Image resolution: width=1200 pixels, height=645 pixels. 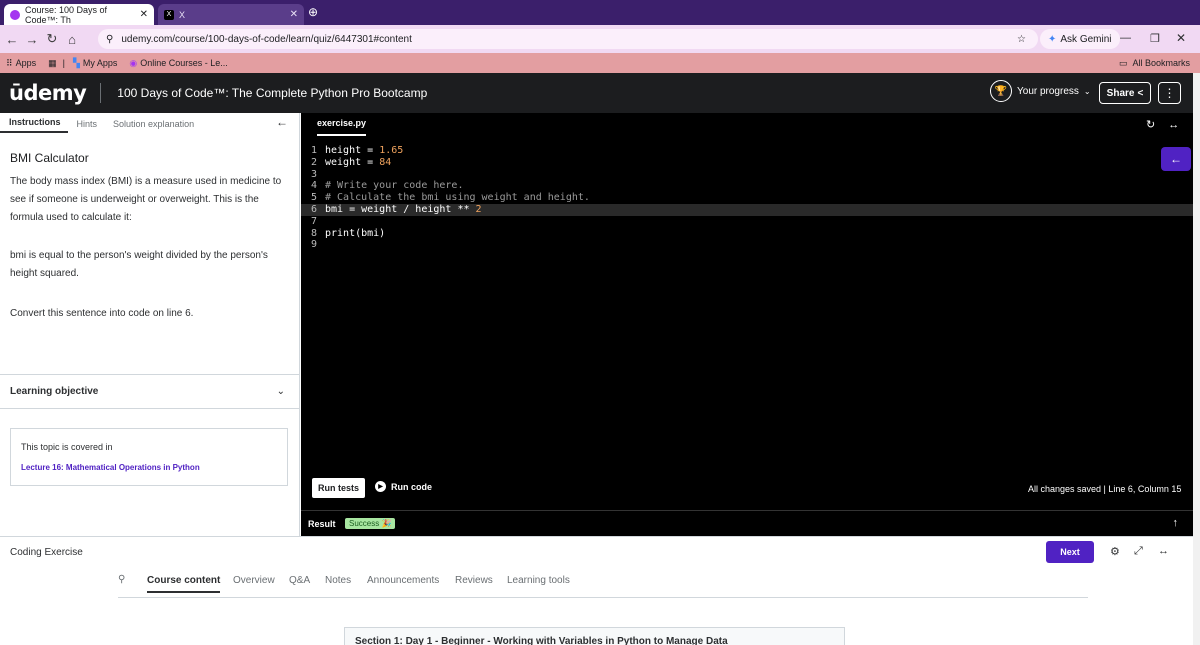 What do you see at coordinates (380, 486) in the screenshot?
I see `play-icon: ▶` at bounding box center [380, 486].